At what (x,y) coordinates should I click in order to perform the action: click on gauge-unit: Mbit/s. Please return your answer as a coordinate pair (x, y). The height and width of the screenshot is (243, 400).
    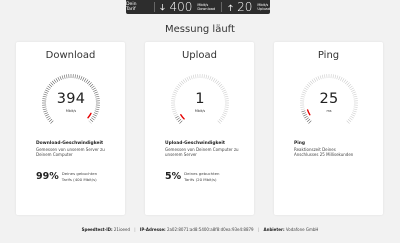
    Looking at the image, I should click on (71, 111).